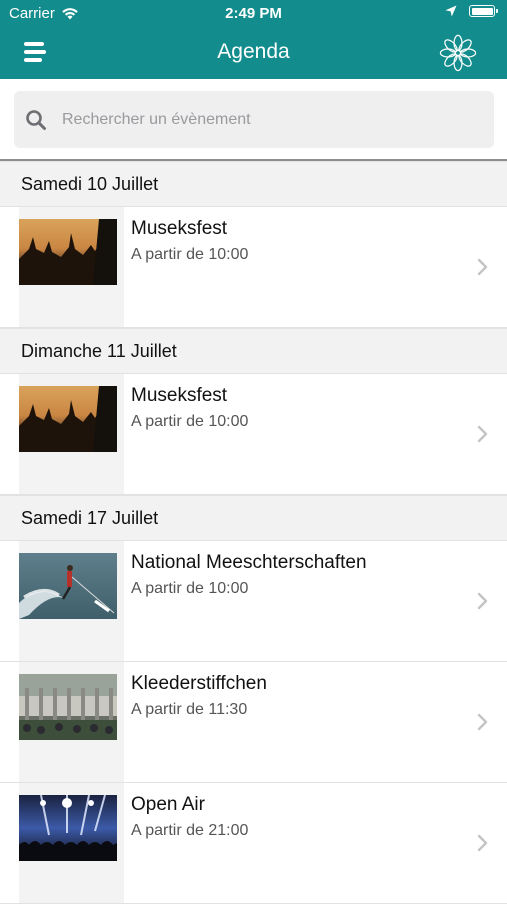 The width and height of the screenshot is (507, 904). I want to click on section-header-date: Samedi 17 Juillet, so click(253, 518).